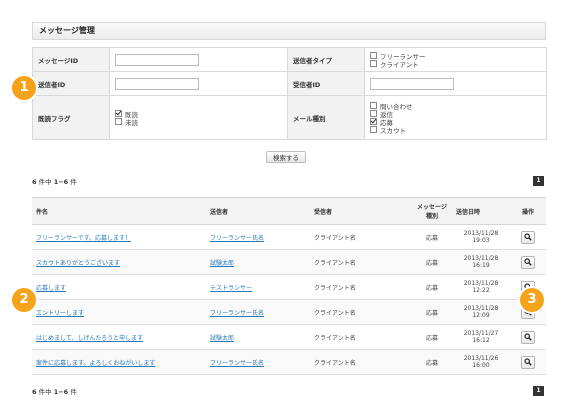 This screenshot has height=420, width=580. What do you see at coordinates (393, 130) in the screenshot?
I see `checkbox-label: スカウト` at bounding box center [393, 130].